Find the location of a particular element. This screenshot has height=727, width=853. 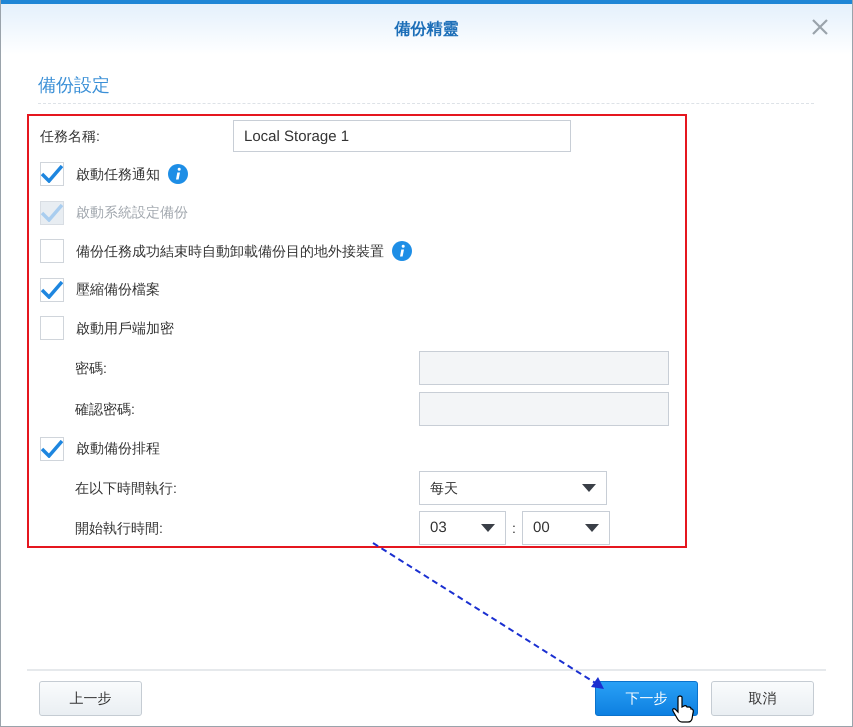

checkbox-label: 啟動備份排程 is located at coordinates (118, 448).